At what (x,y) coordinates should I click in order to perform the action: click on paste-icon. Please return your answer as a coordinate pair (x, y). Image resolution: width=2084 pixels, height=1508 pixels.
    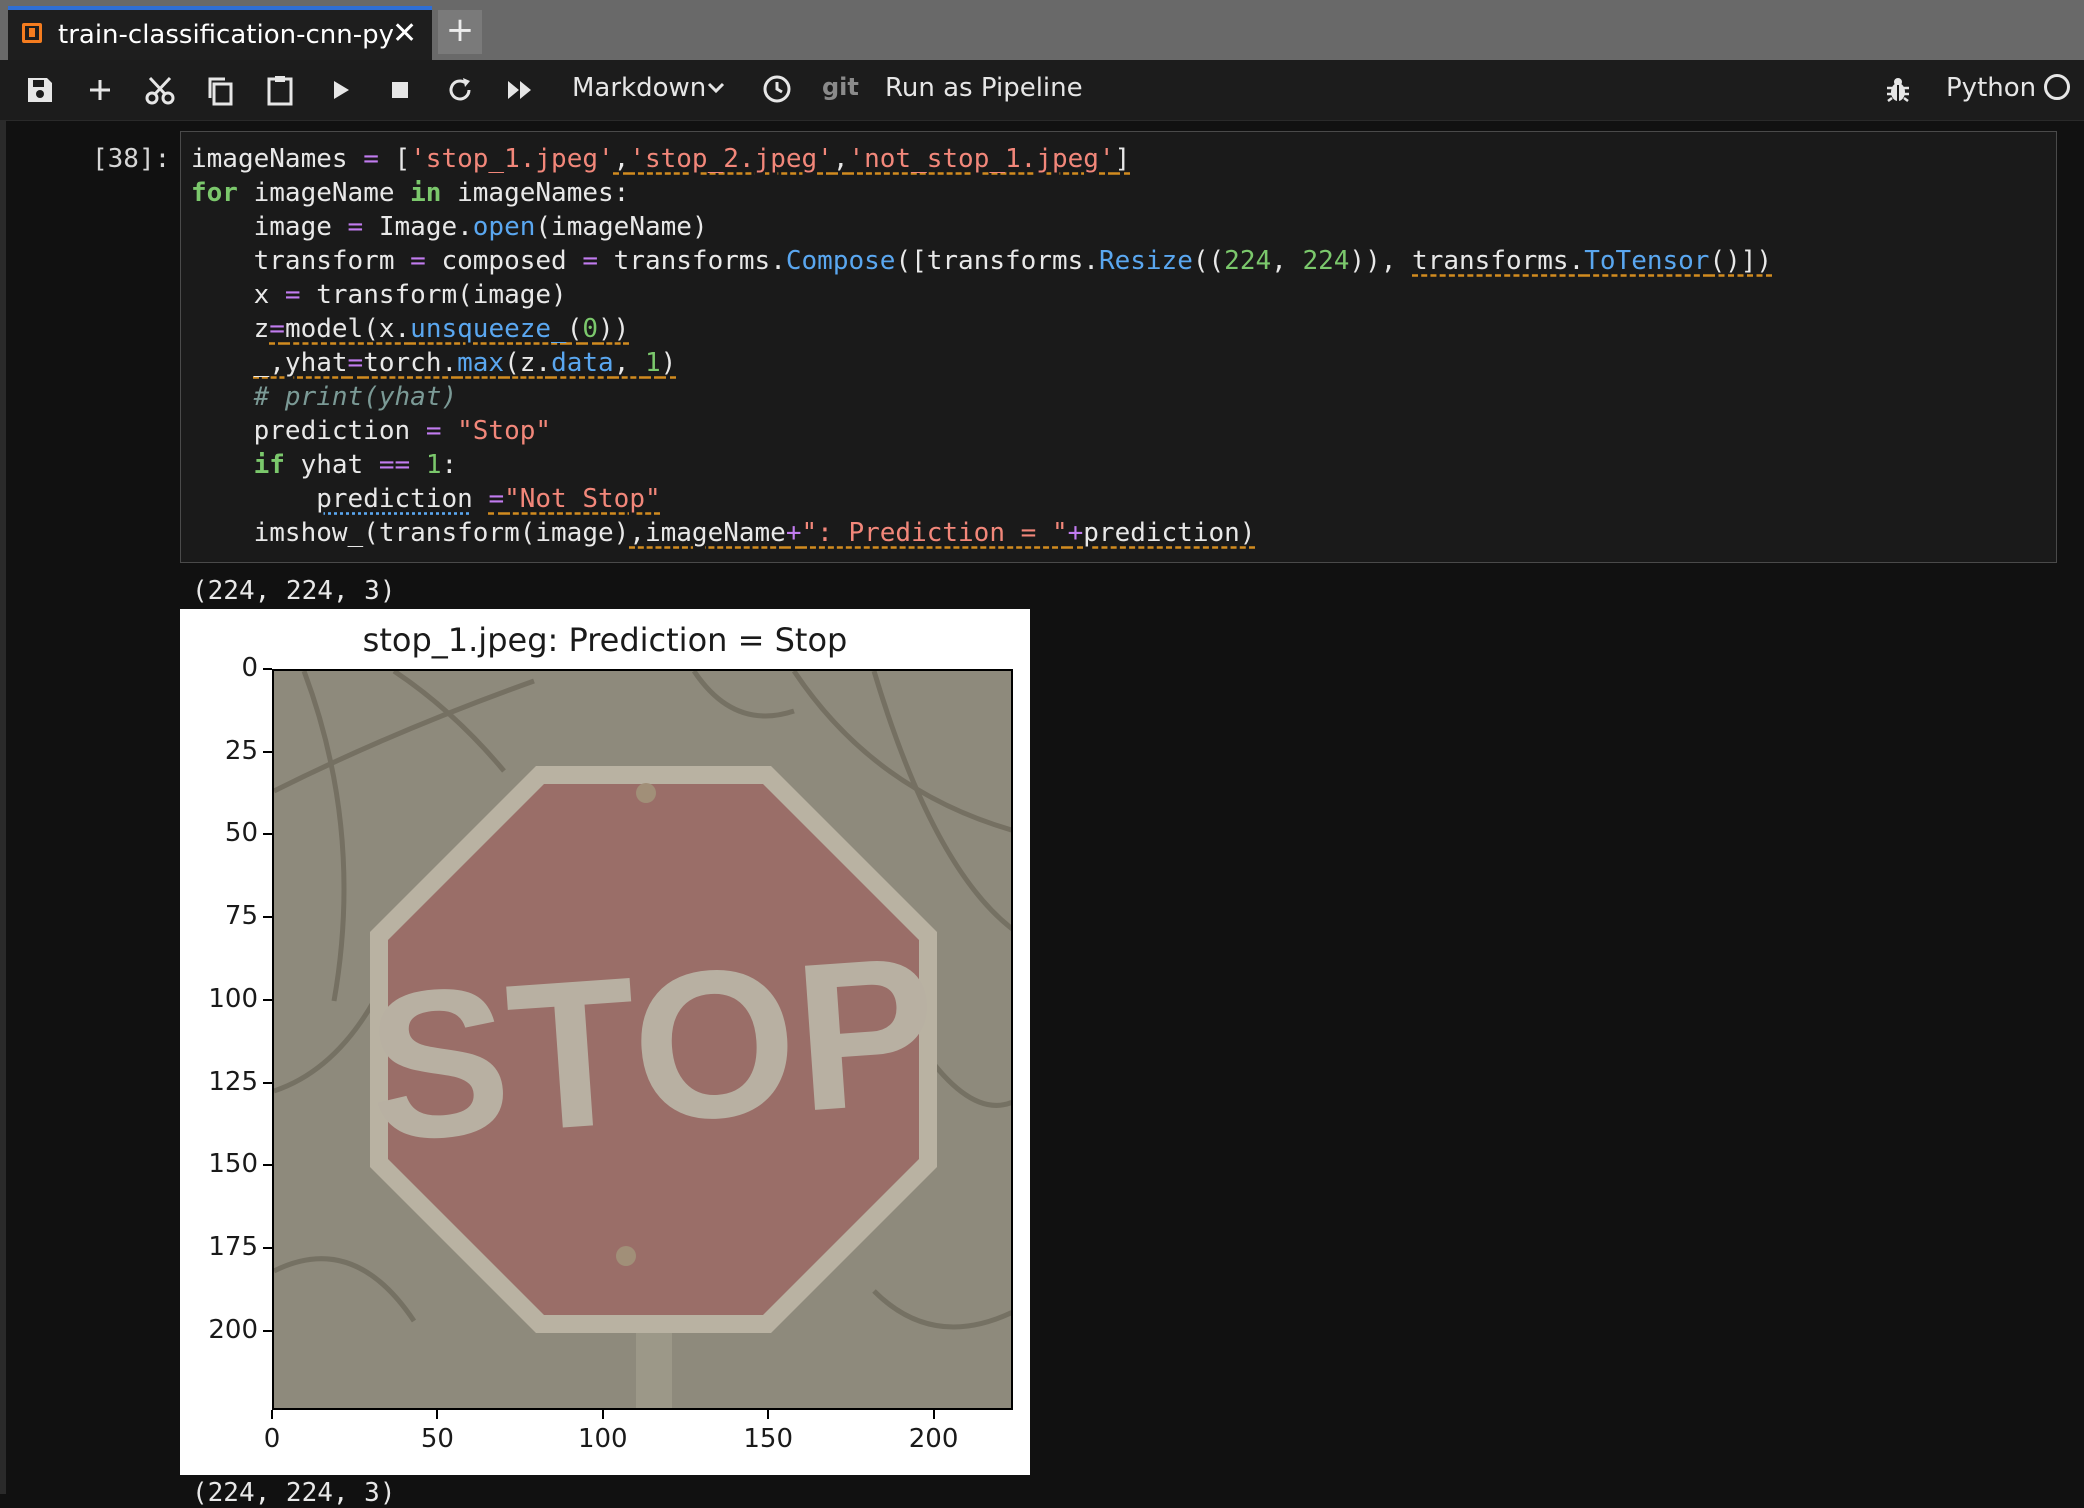
    Looking at the image, I should click on (280, 90).